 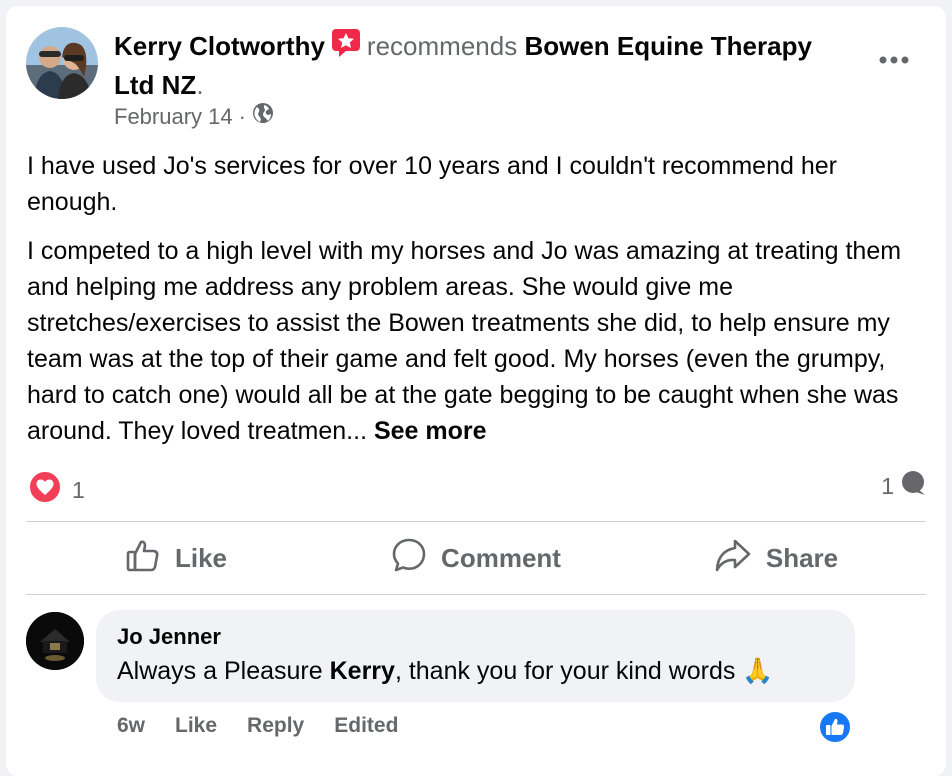 What do you see at coordinates (442, 46) in the screenshot?
I see `recommends-label: recommends` at bounding box center [442, 46].